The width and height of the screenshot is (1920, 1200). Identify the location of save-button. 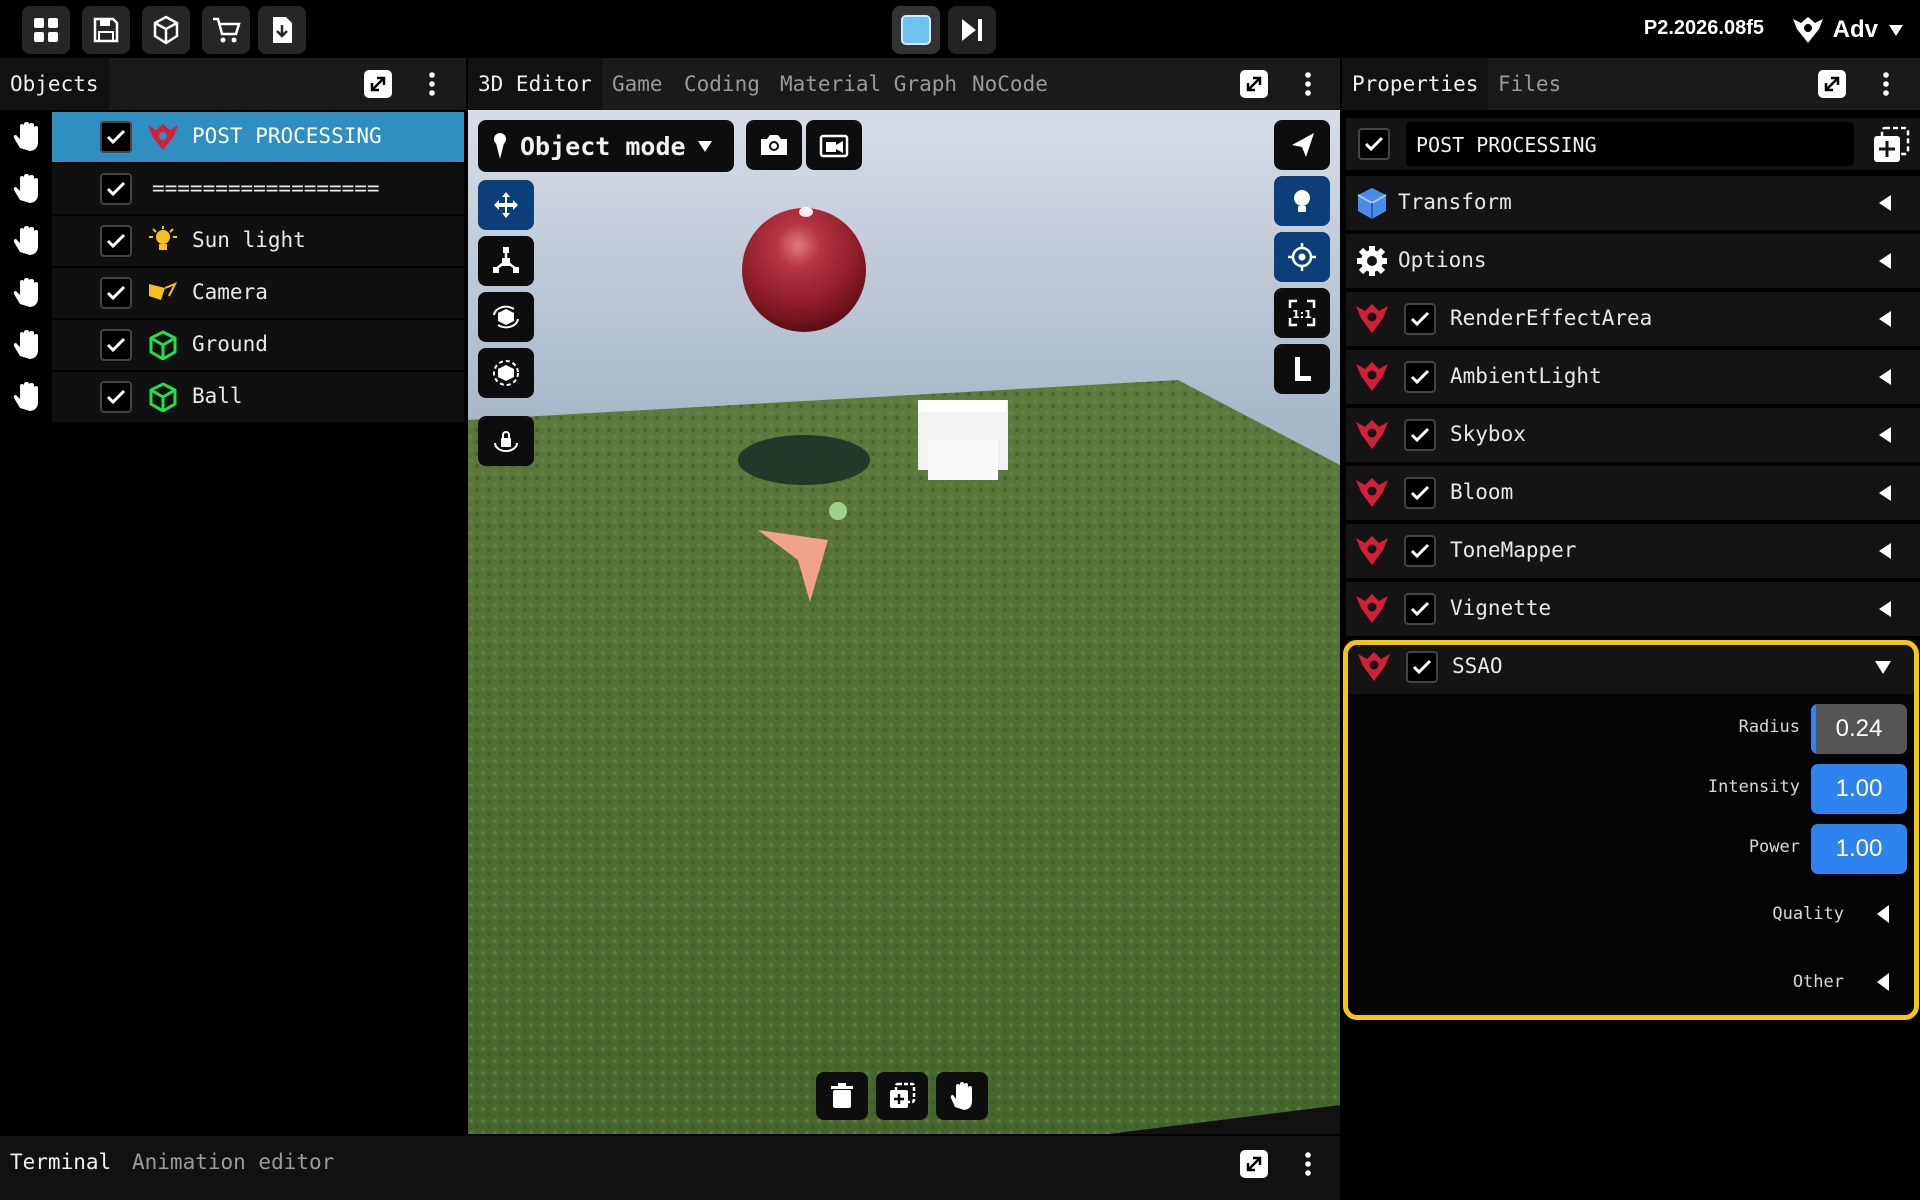
(106, 30).